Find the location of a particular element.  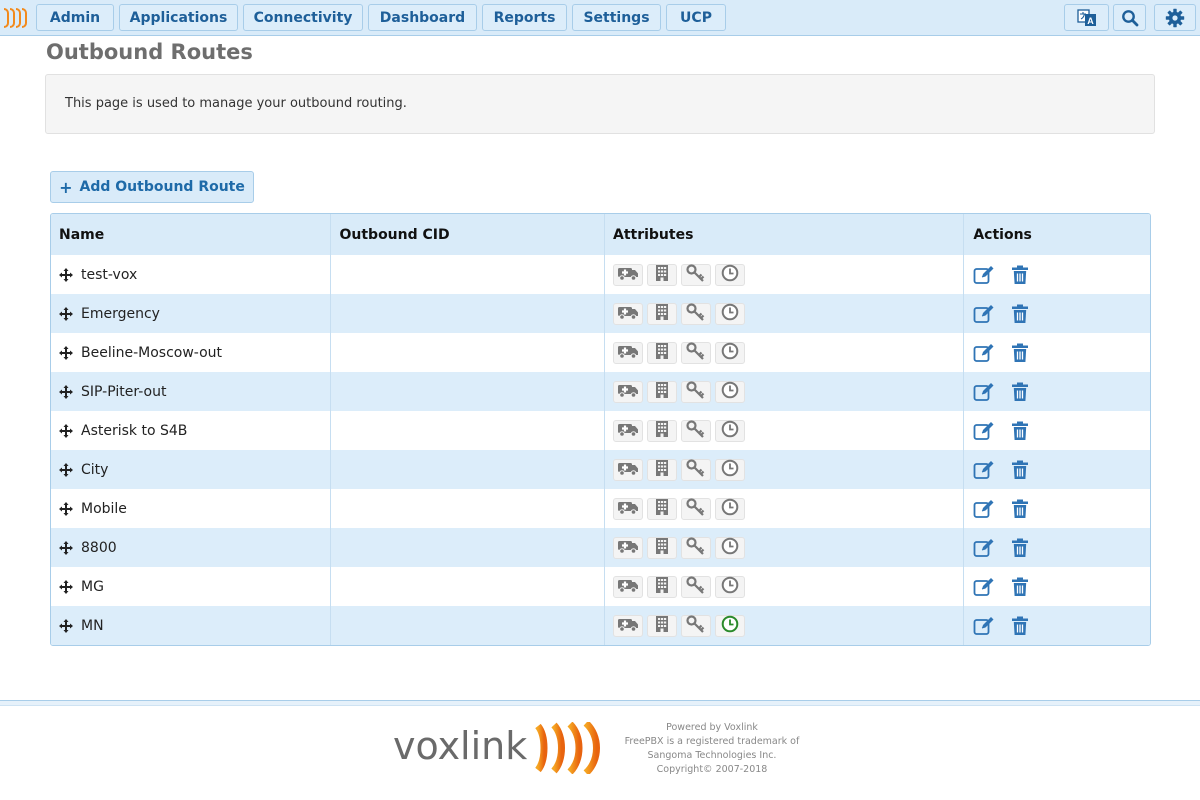

search-button is located at coordinates (1129, 17).